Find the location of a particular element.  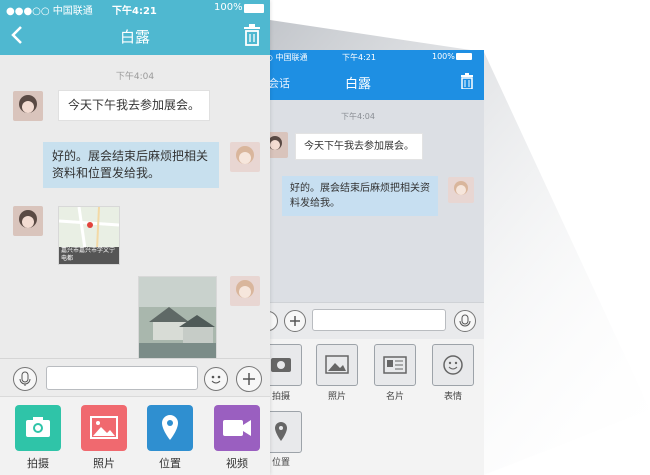

photo-button is located at coordinates (104, 428).